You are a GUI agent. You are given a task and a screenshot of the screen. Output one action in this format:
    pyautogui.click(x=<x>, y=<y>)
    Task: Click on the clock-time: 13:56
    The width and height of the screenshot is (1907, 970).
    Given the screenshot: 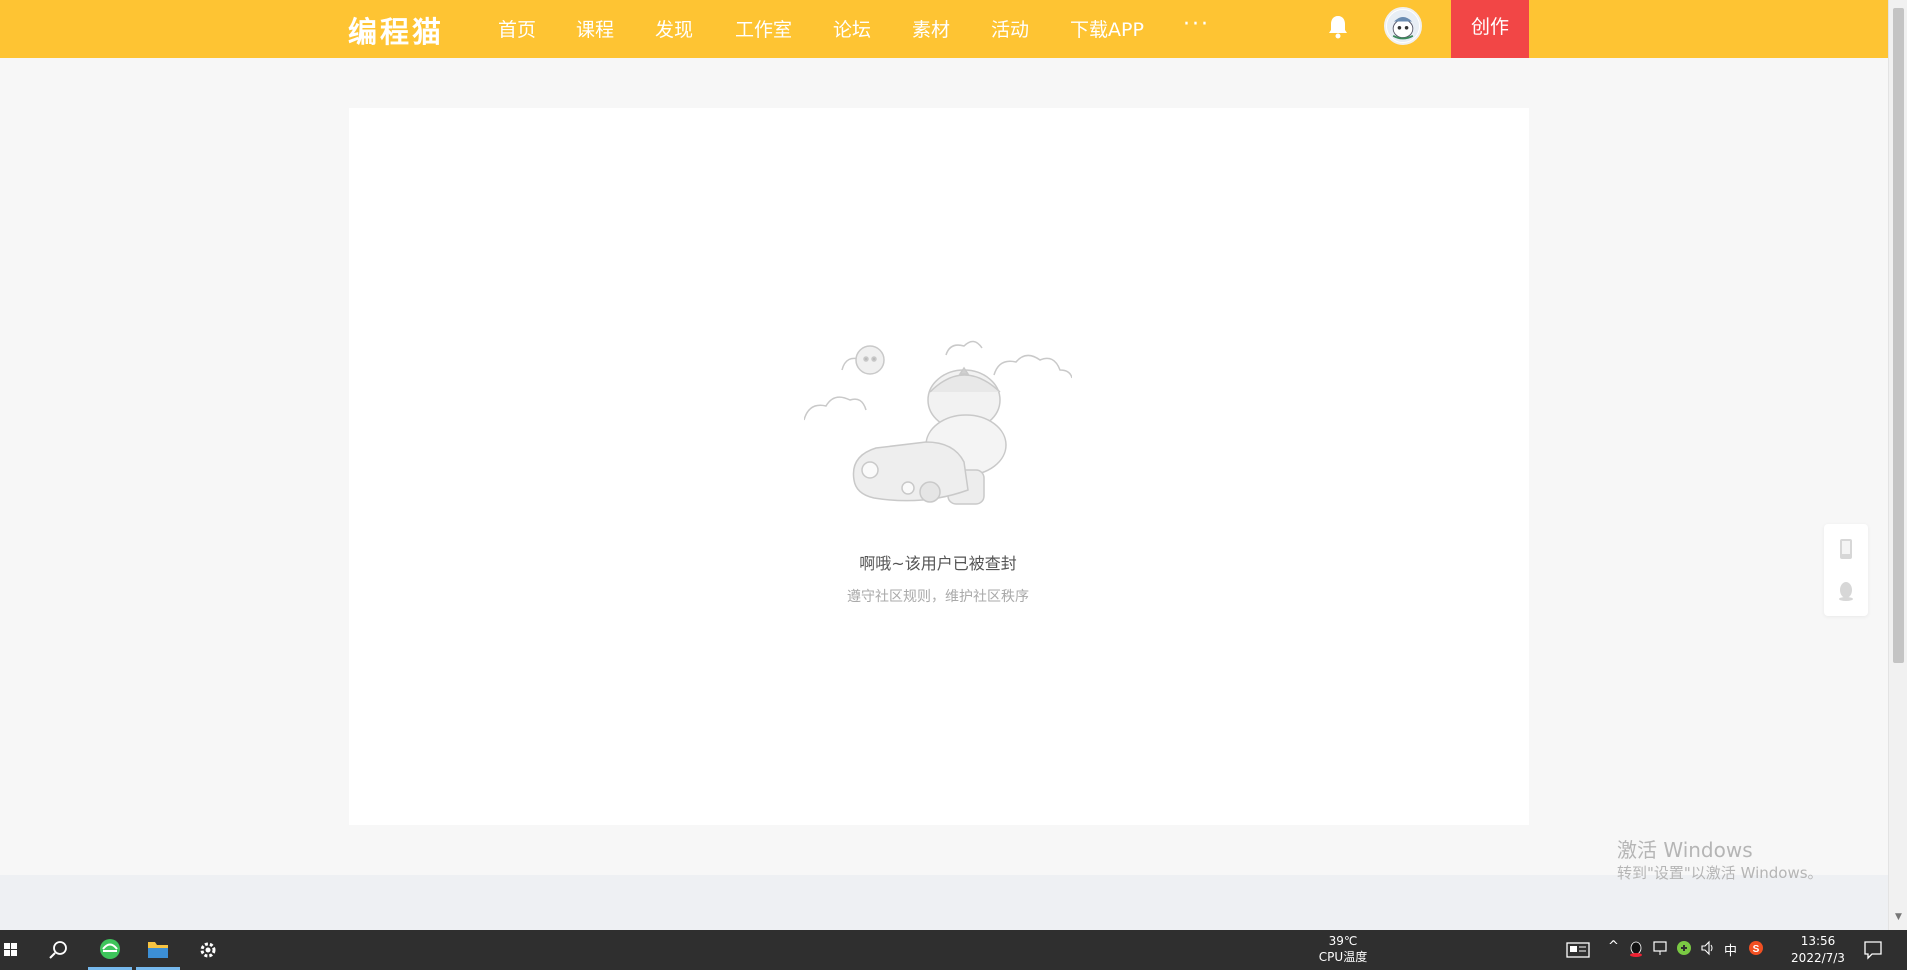 What is the action you would take?
    pyautogui.click(x=1818, y=941)
    